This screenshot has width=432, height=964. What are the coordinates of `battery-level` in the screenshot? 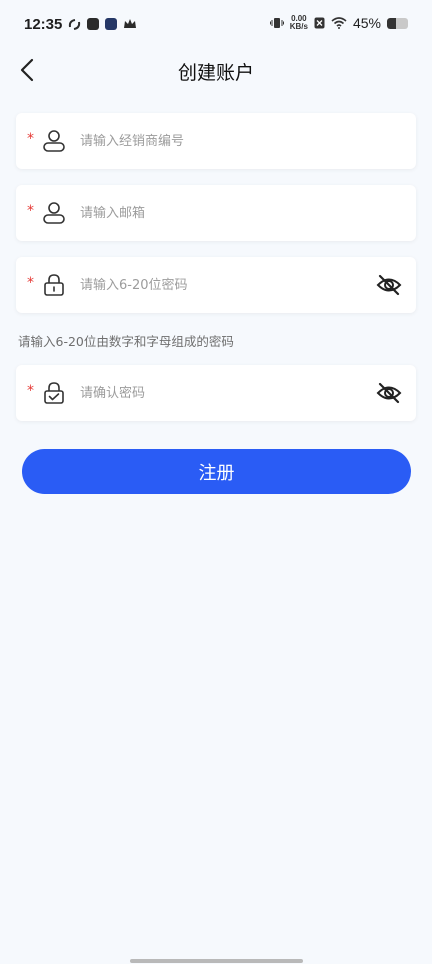 It's located at (392, 23).